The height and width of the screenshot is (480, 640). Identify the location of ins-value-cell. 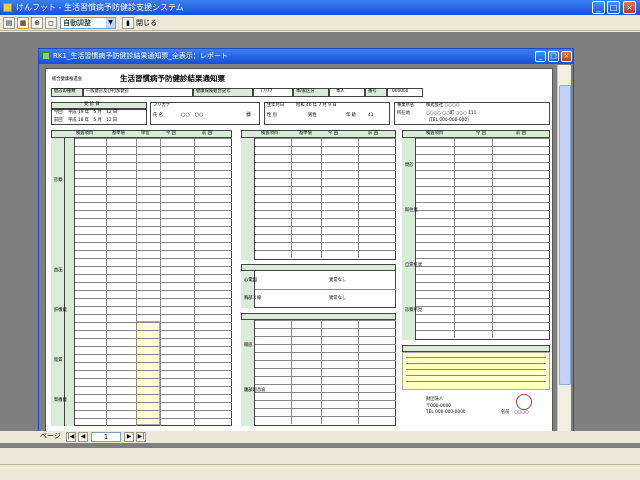
(273, 92).